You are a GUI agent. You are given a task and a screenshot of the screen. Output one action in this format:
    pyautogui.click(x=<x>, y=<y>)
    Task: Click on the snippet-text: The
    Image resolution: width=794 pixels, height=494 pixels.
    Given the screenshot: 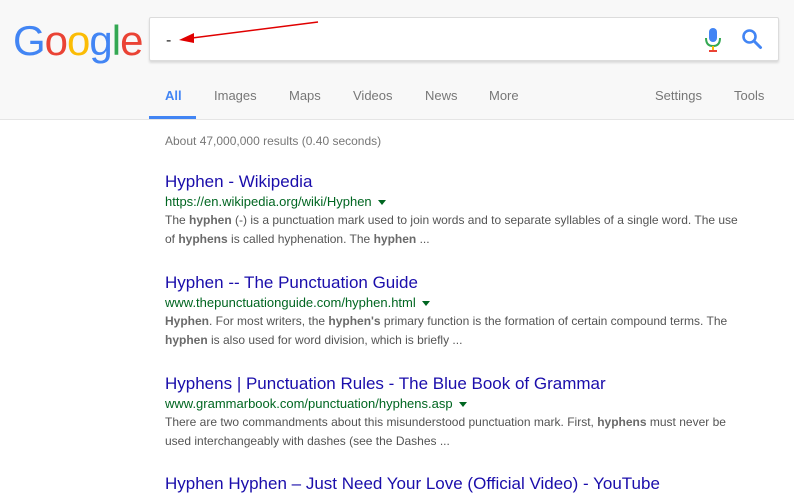 What is the action you would take?
    pyautogui.click(x=177, y=220)
    